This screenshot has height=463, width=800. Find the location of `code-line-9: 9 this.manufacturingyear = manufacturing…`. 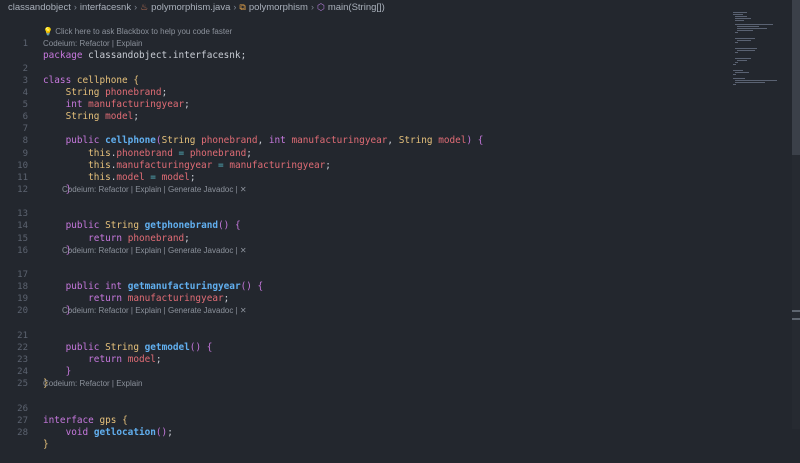

code-line-9: 9 this.manufacturingyear = manufacturing… is located at coordinates (396, 153).